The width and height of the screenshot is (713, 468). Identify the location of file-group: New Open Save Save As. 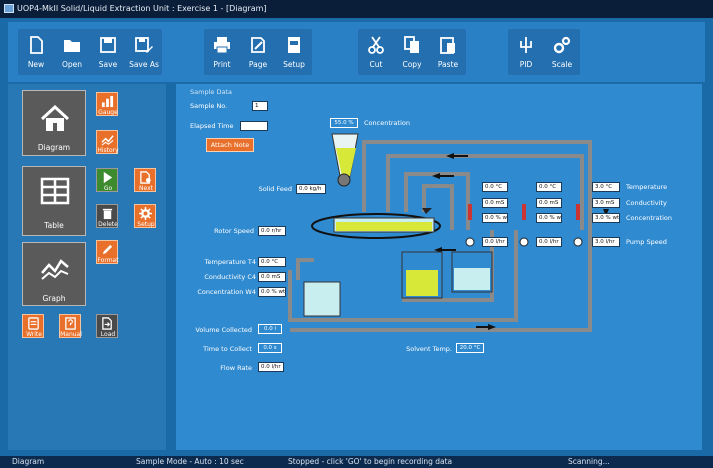
(90, 52).